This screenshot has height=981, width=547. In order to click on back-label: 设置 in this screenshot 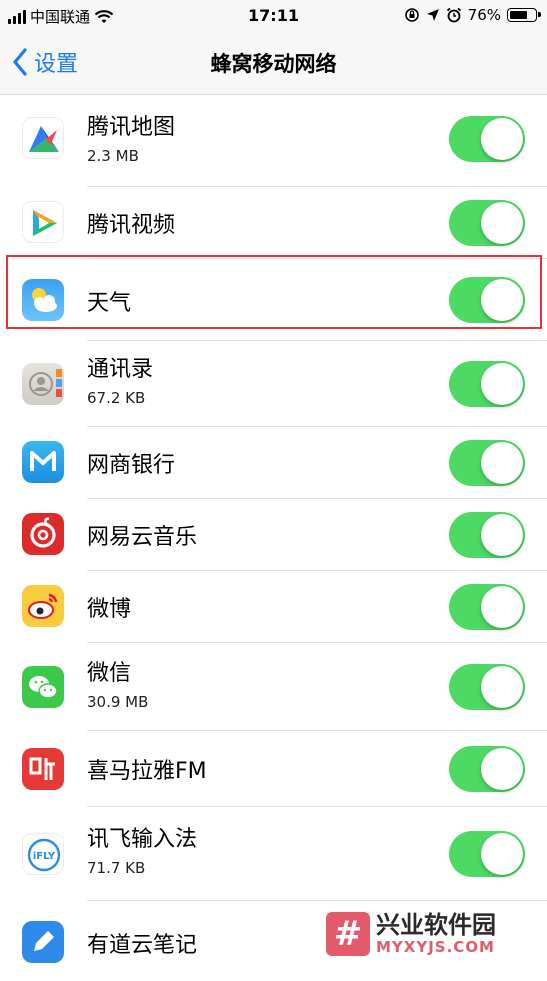, I will do `click(56, 64)`.